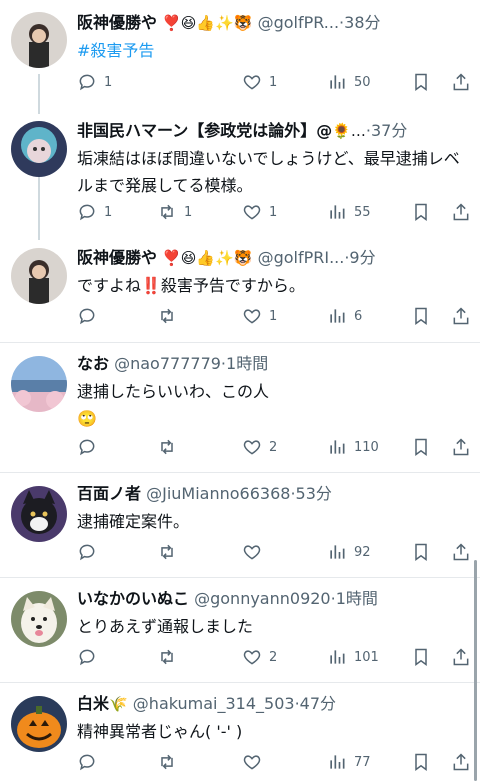  Describe the element at coordinates (366, 657) in the screenshot. I see `views-count: 101` at that location.